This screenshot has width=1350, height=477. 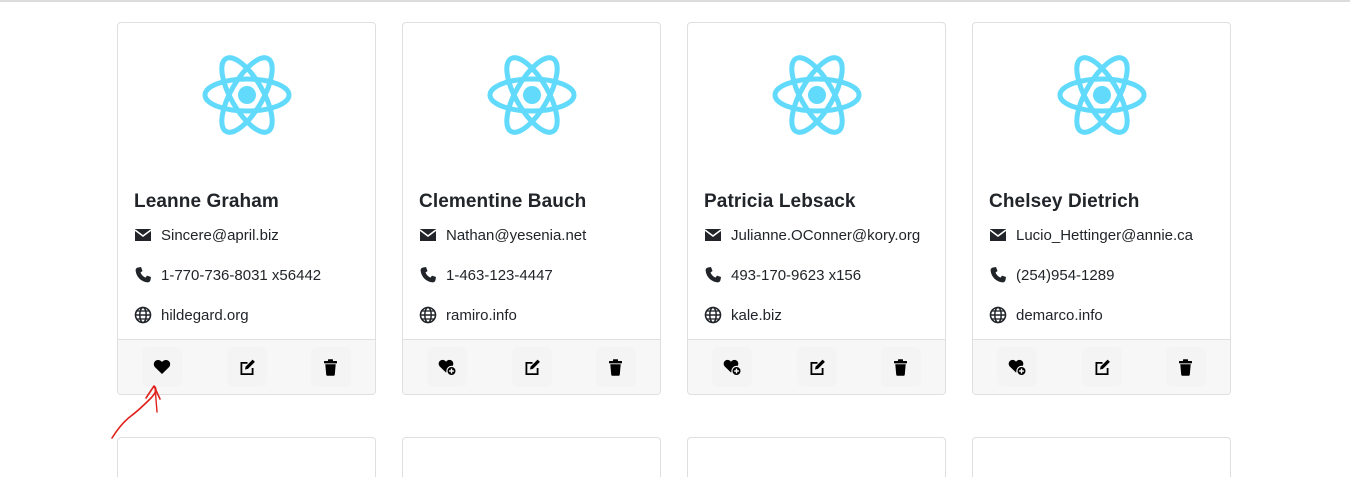 I want to click on phone-row: 1-463-123-4447, so click(x=486, y=275).